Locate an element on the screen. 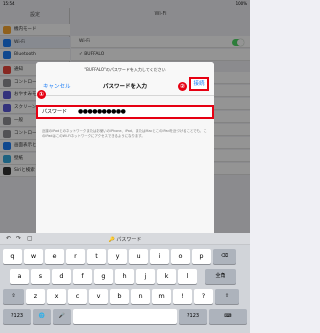  key: h is located at coordinates (124, 276).